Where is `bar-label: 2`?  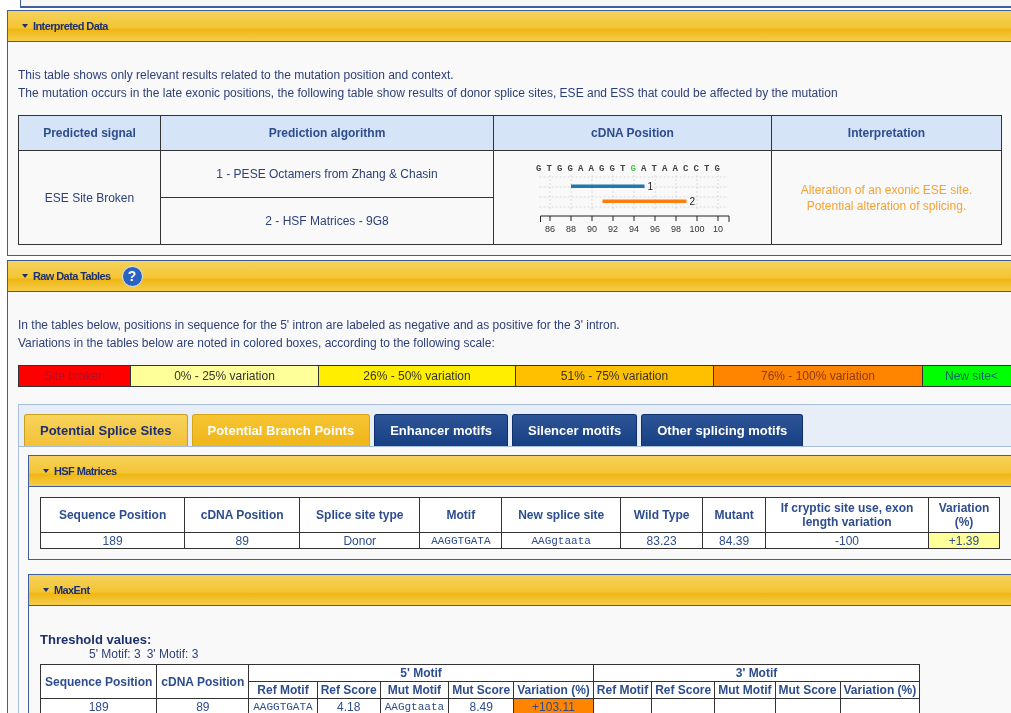 bar-label: 2 is located at coordinates (692, 201).